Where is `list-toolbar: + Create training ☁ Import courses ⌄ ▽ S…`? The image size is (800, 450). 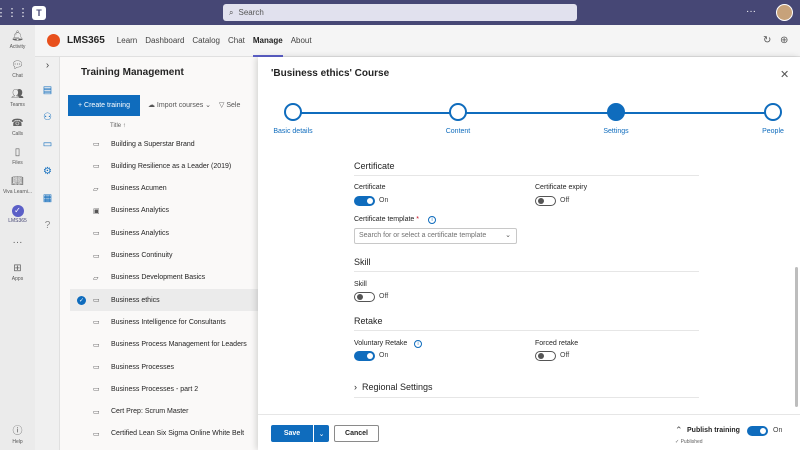 list-toolbar: + Create training ☁ Import courses ⌄ ▽ S… is located at coordinates (168, 105).